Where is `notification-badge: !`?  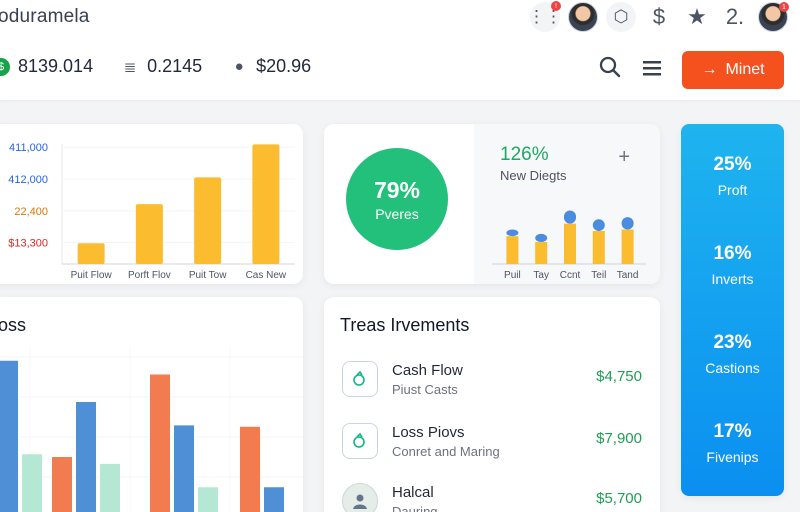 notification-badge: ! is located at coordinates (556, 6).